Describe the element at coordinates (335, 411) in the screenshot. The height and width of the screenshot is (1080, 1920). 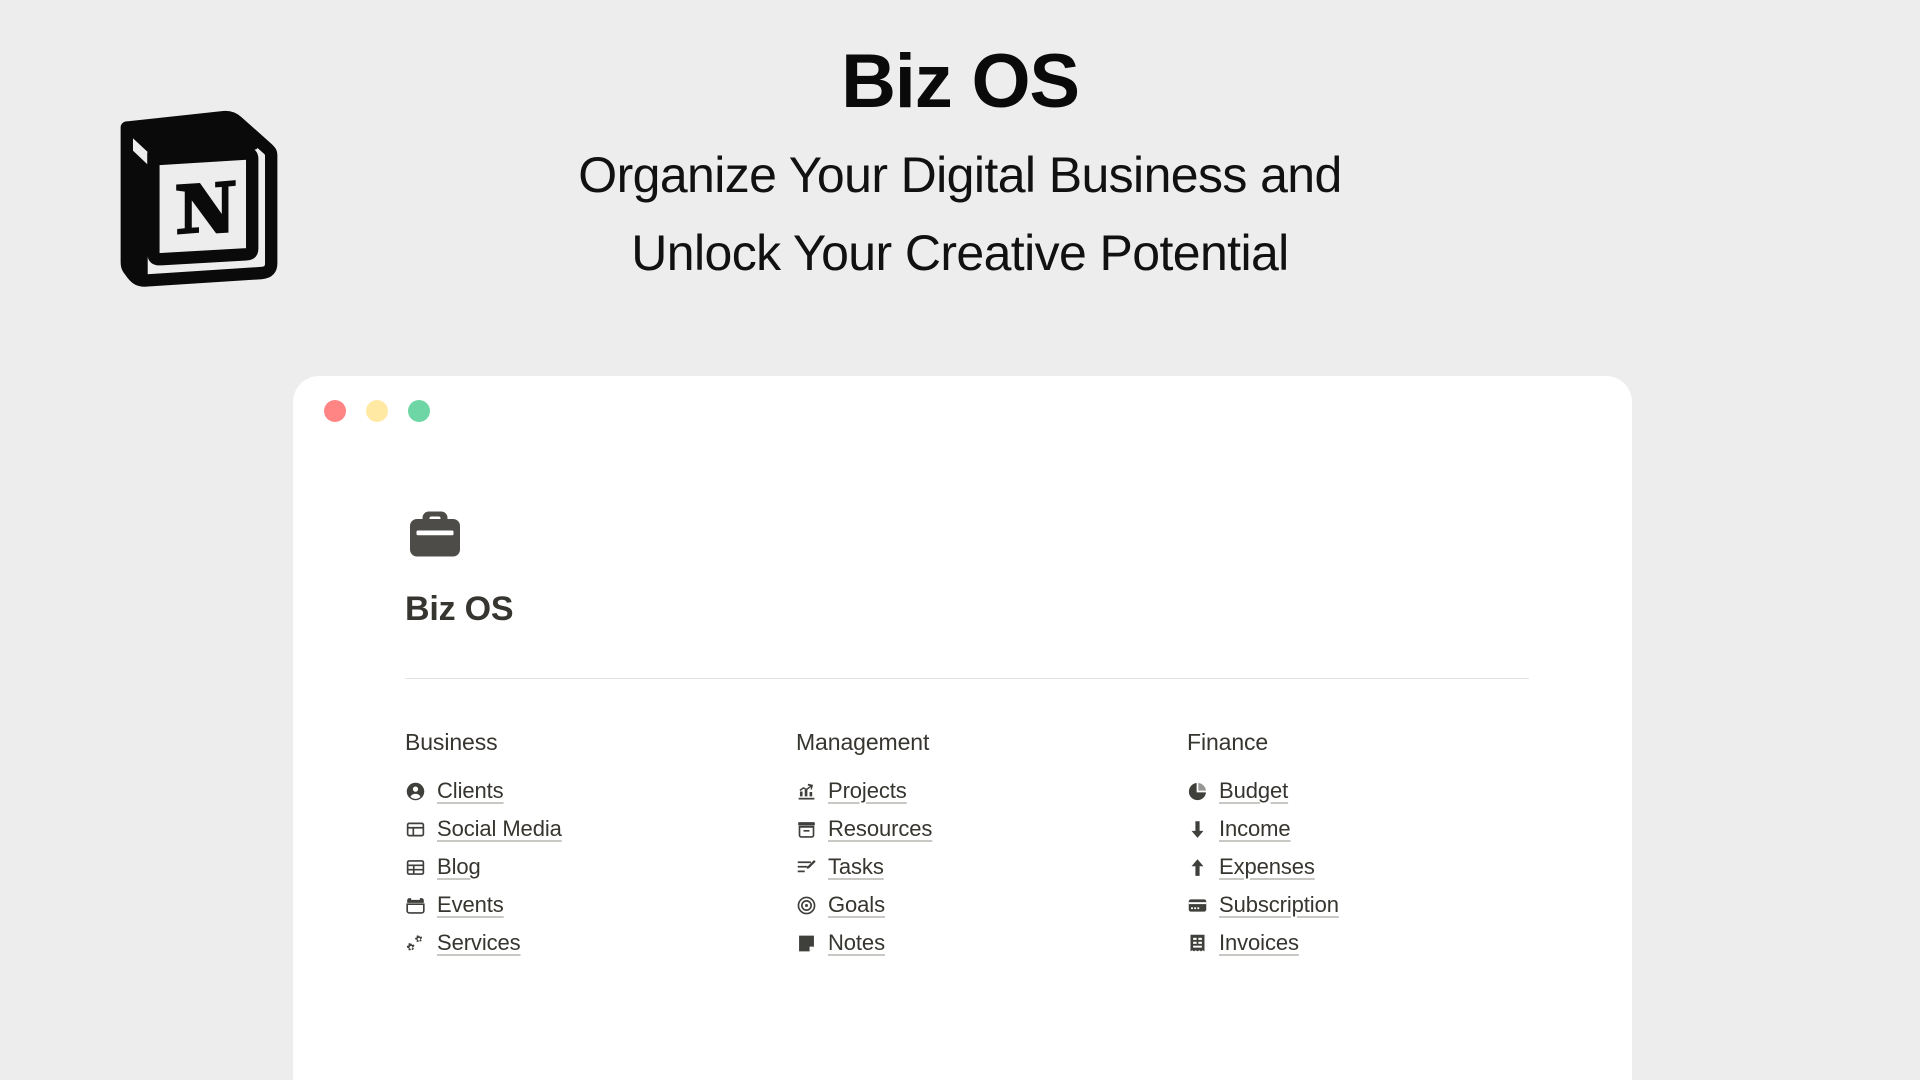
I see `close-button` at that location.